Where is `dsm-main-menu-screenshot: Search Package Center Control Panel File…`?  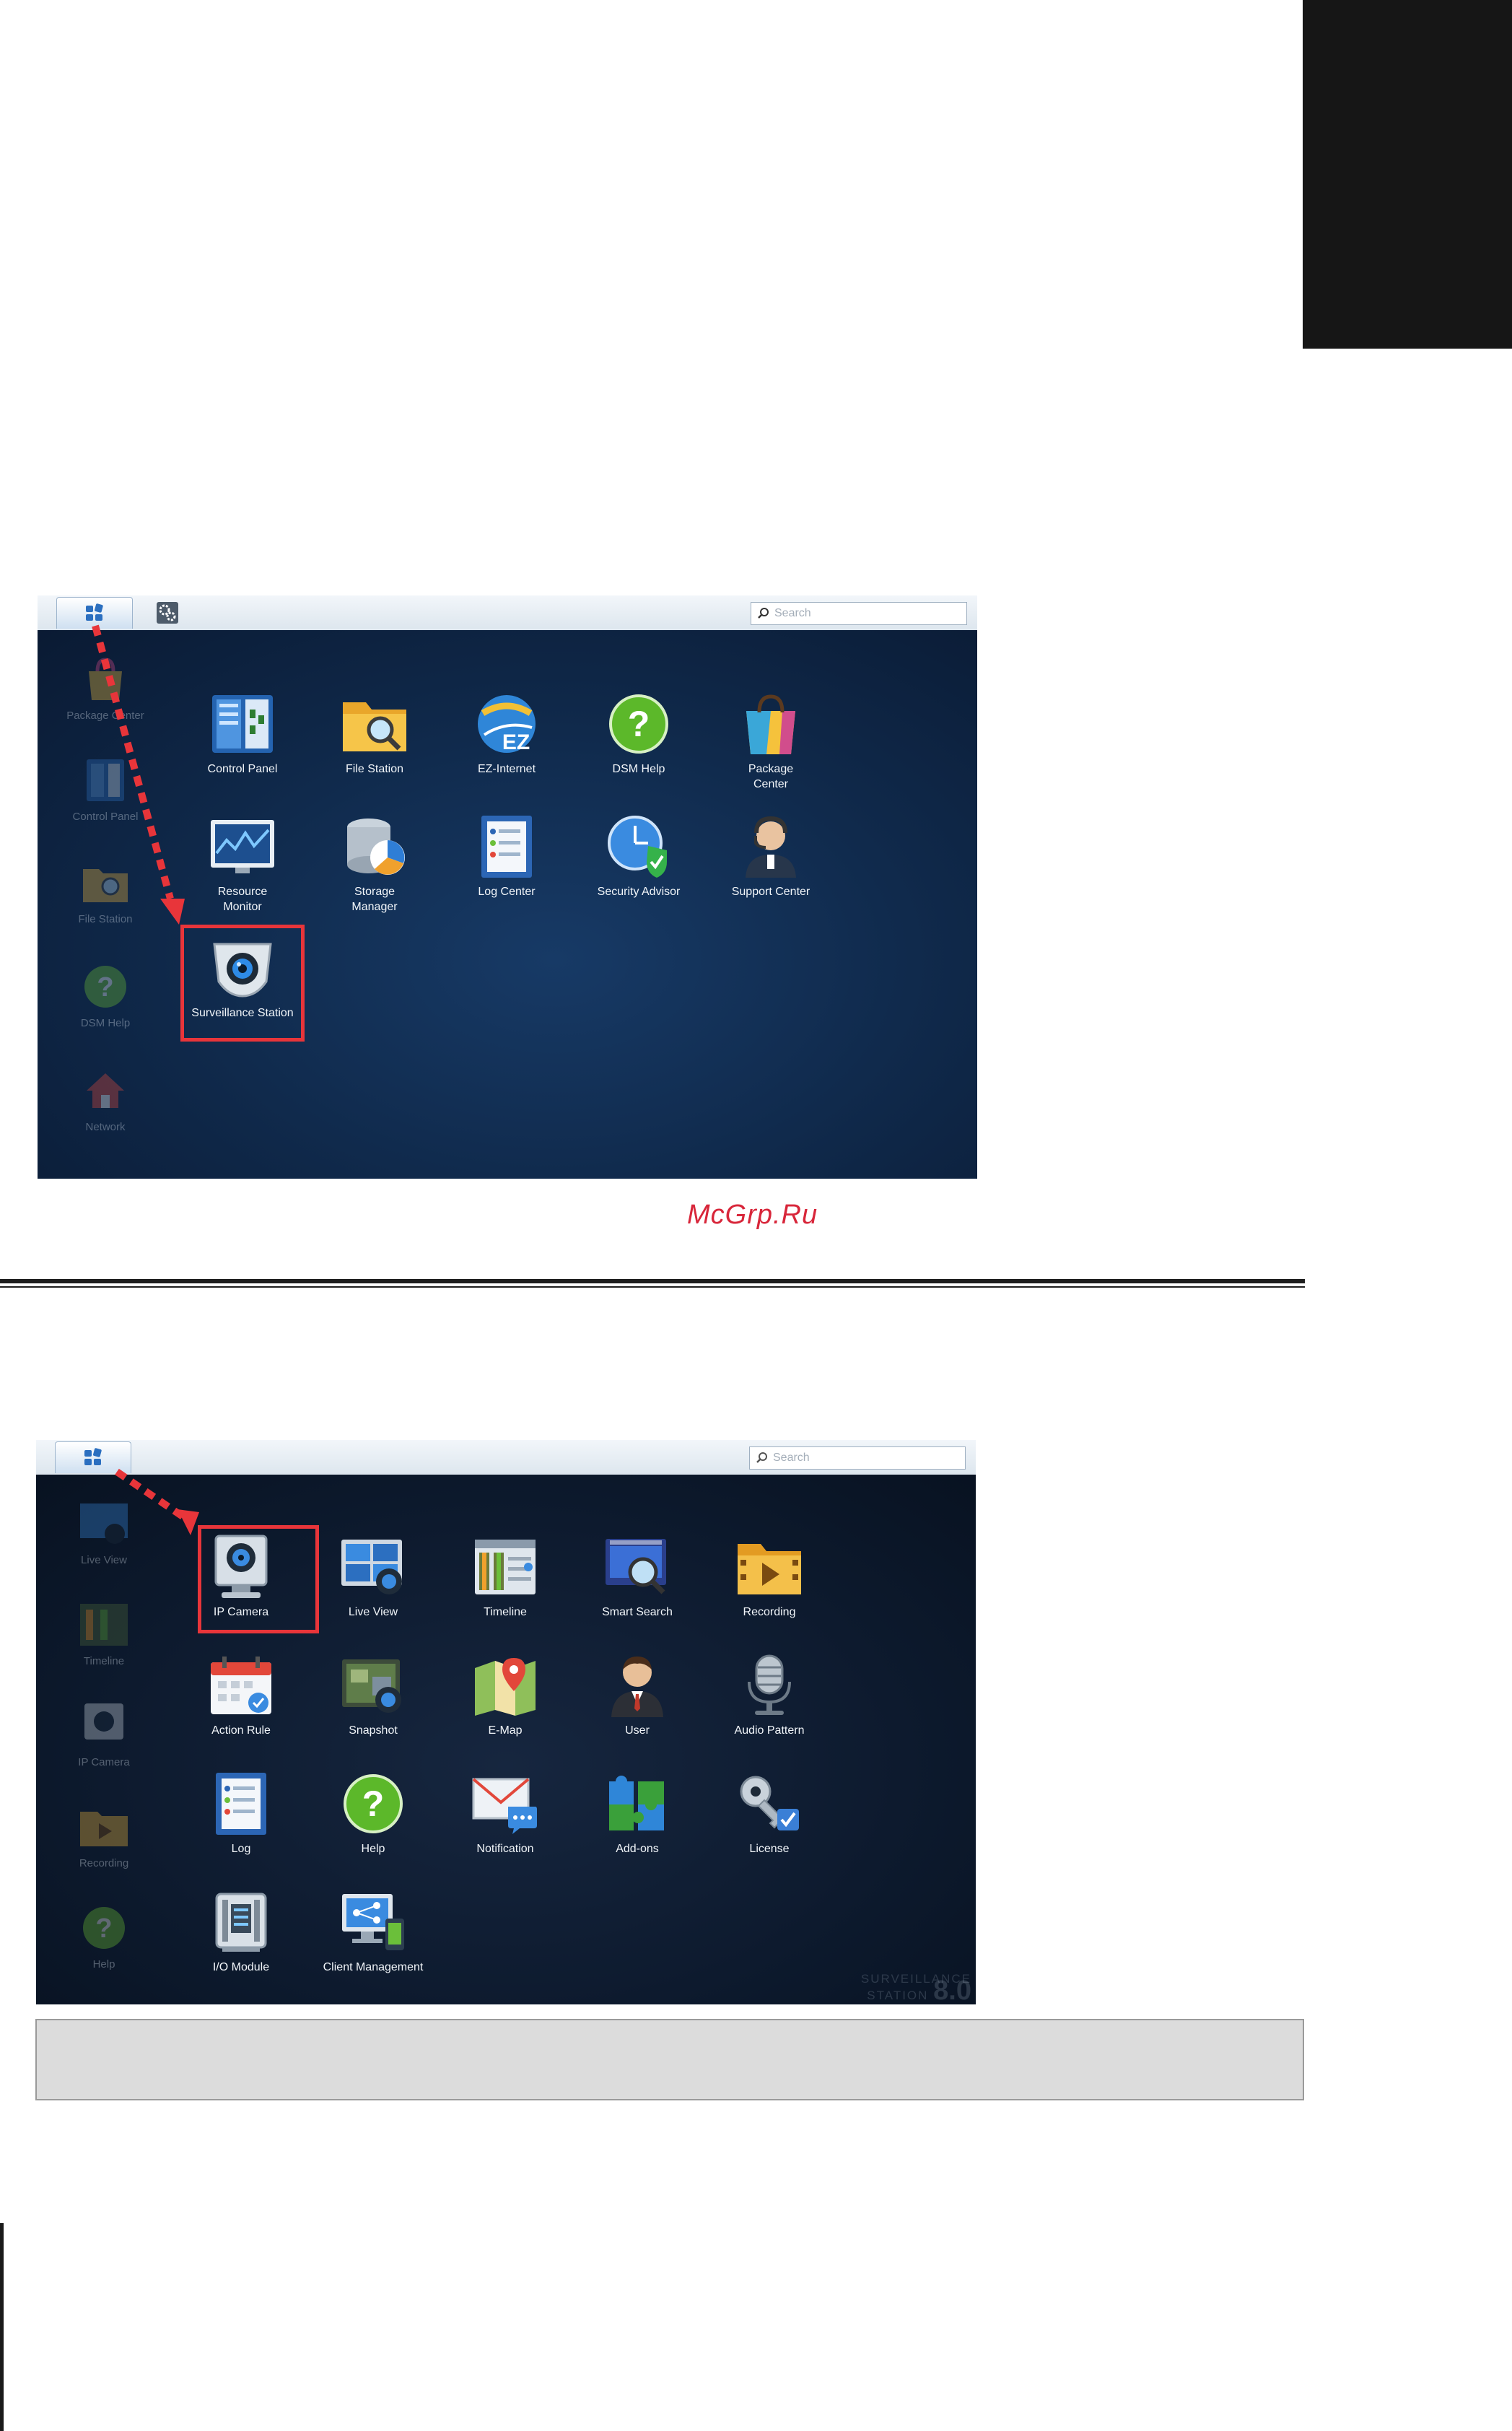 dsm-main-menu-screenshot: Search Package Center Control Panel File… is located at coordinates (507, 887).